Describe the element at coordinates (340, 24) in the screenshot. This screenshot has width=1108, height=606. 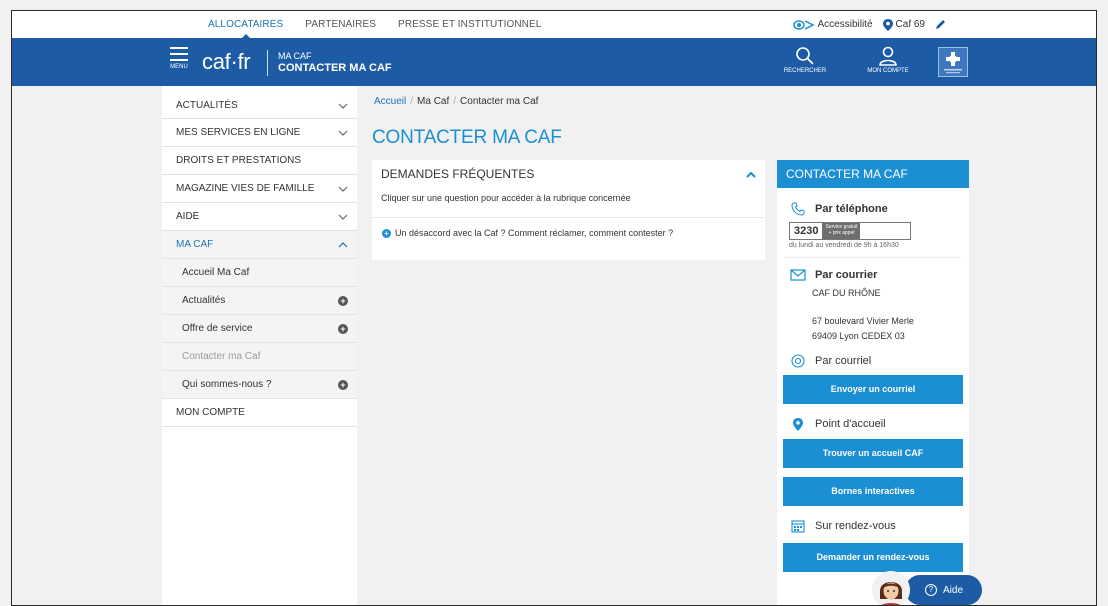
I see `nav-partenaires: PARTENAIRES` at that location.